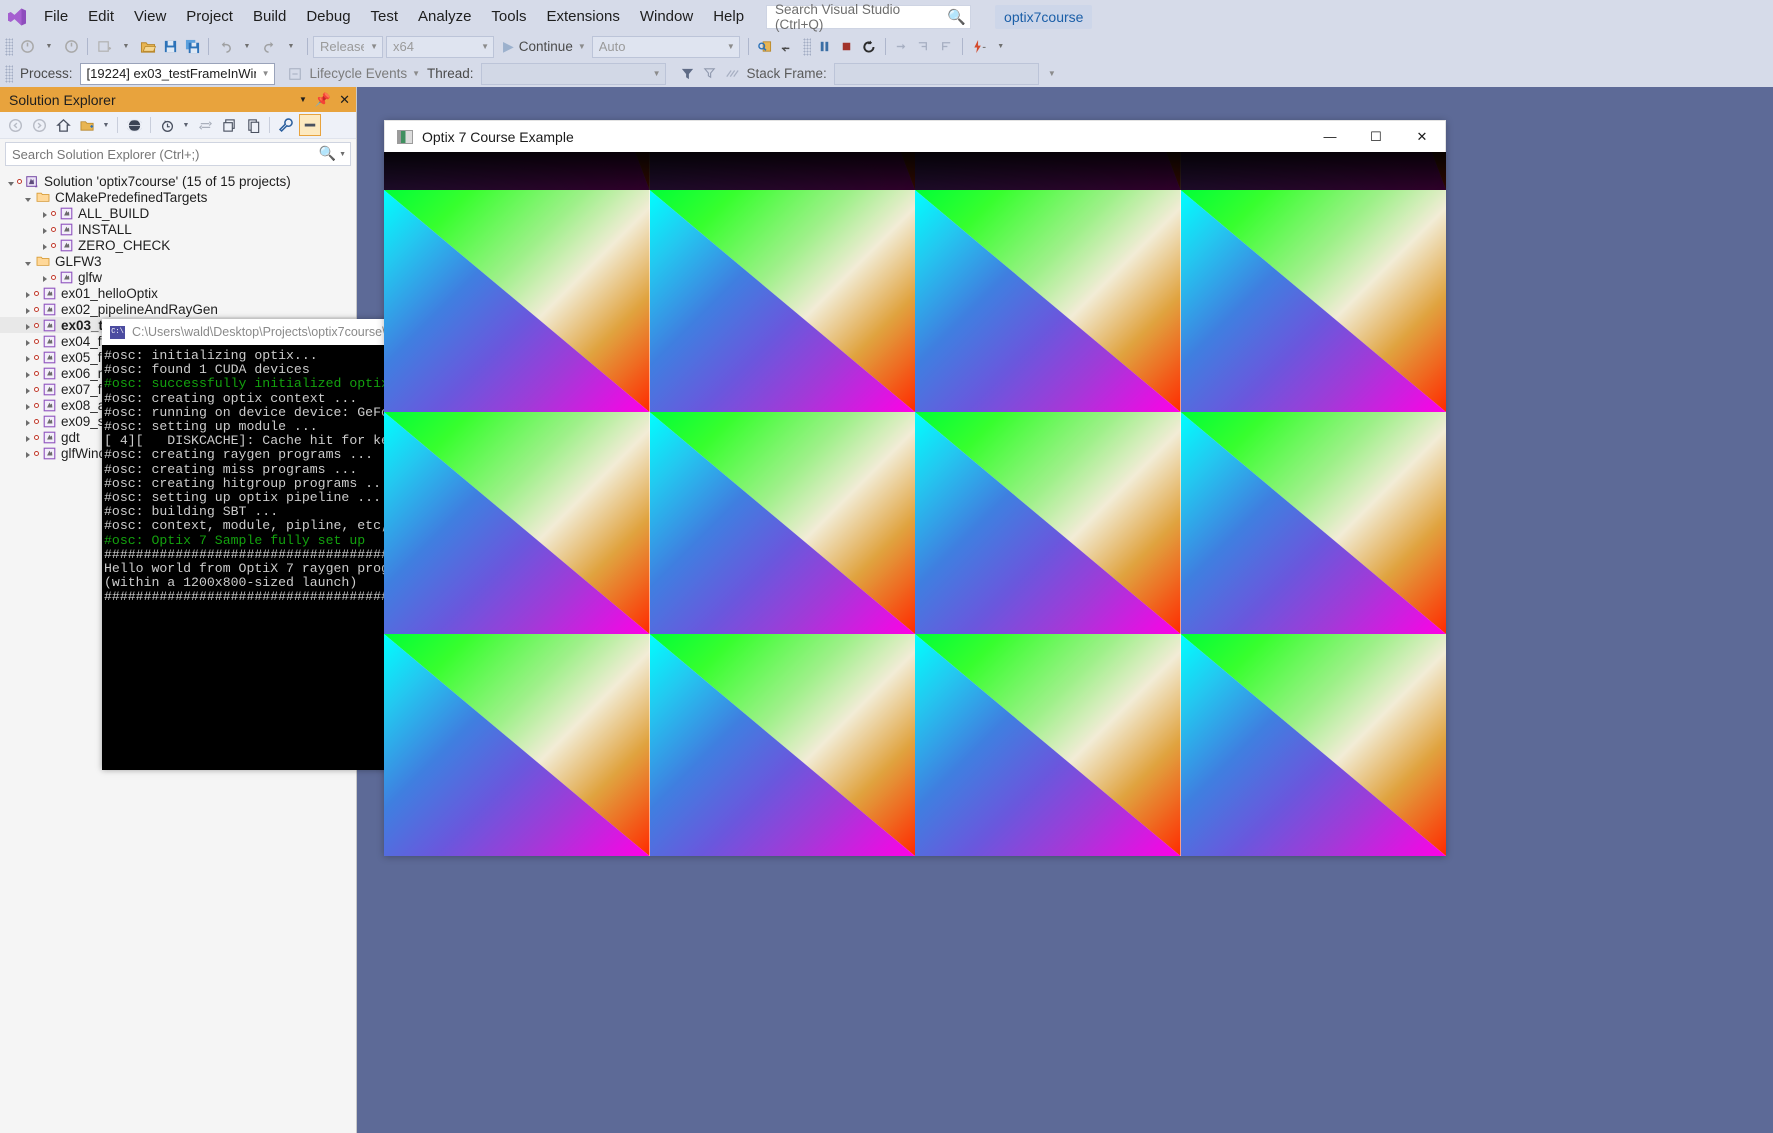 Image resolution: width=1773 pixels, height=1133 pixels. I want to click on step-out-icon, so click(946, 47).